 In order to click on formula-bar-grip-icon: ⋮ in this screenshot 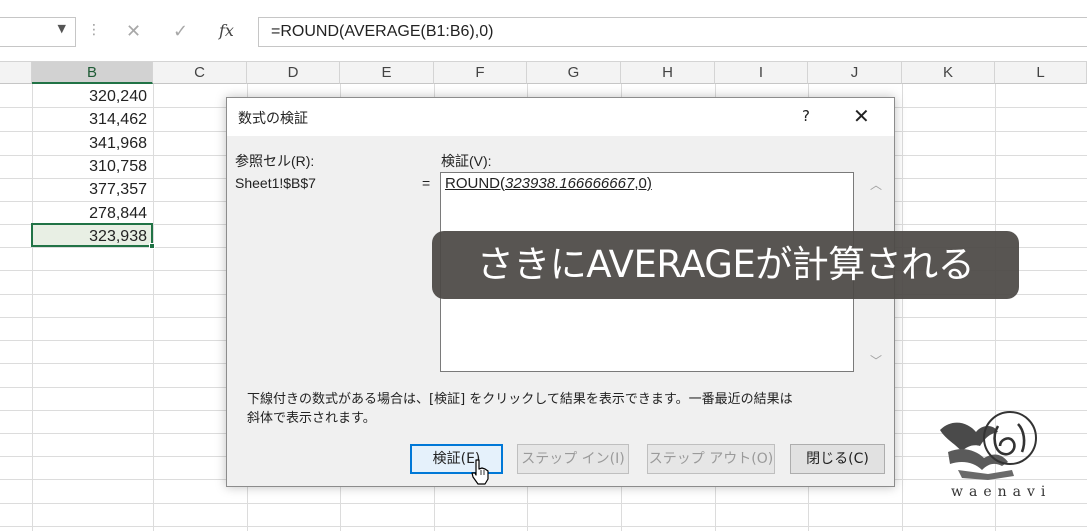, I will do `click(94, 30)`.